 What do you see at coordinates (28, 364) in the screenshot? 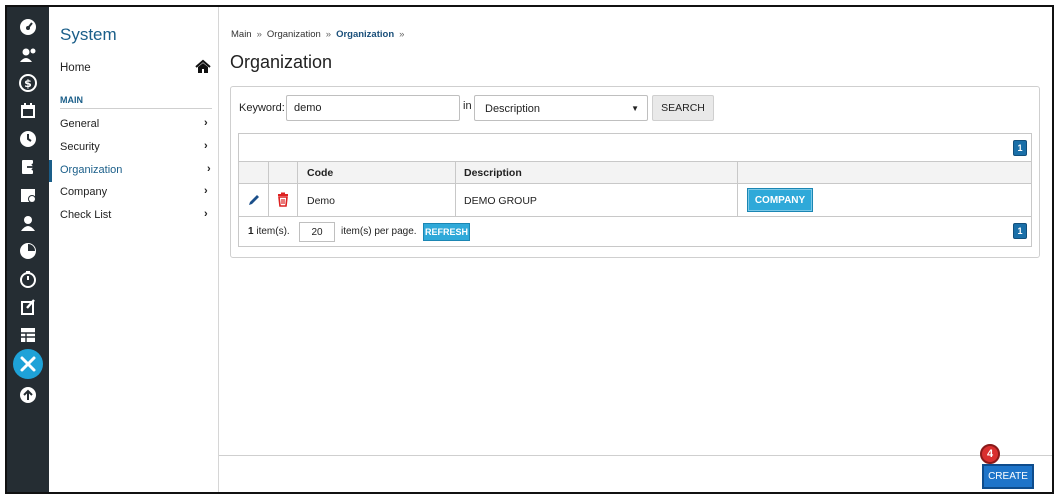
I see `tools-icon` at bounding box center [28, 364].